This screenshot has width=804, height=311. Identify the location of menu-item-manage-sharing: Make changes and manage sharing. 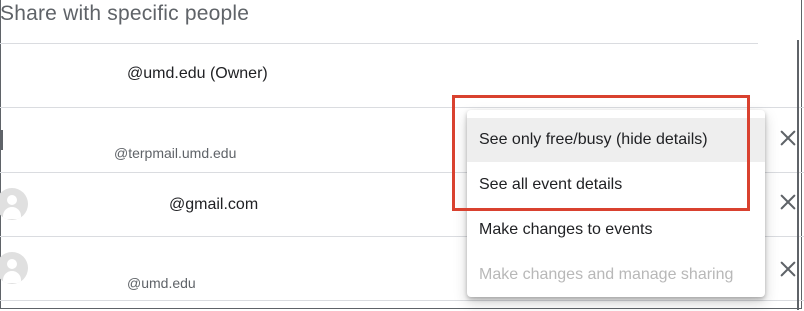
(606, 274).